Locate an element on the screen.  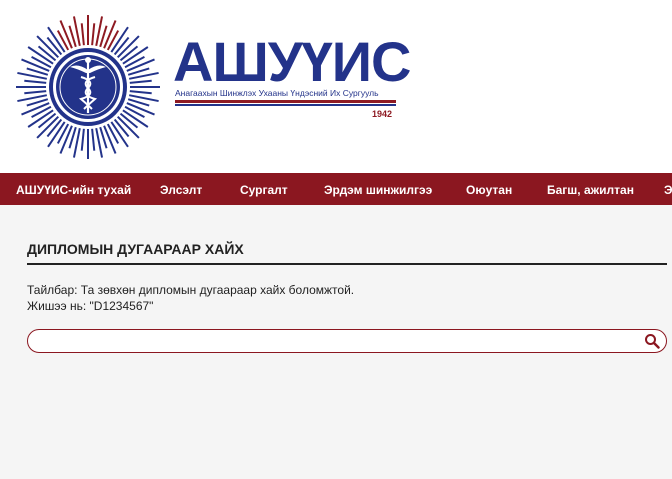
university-emblem-icon is located at coordinates (88, 87).